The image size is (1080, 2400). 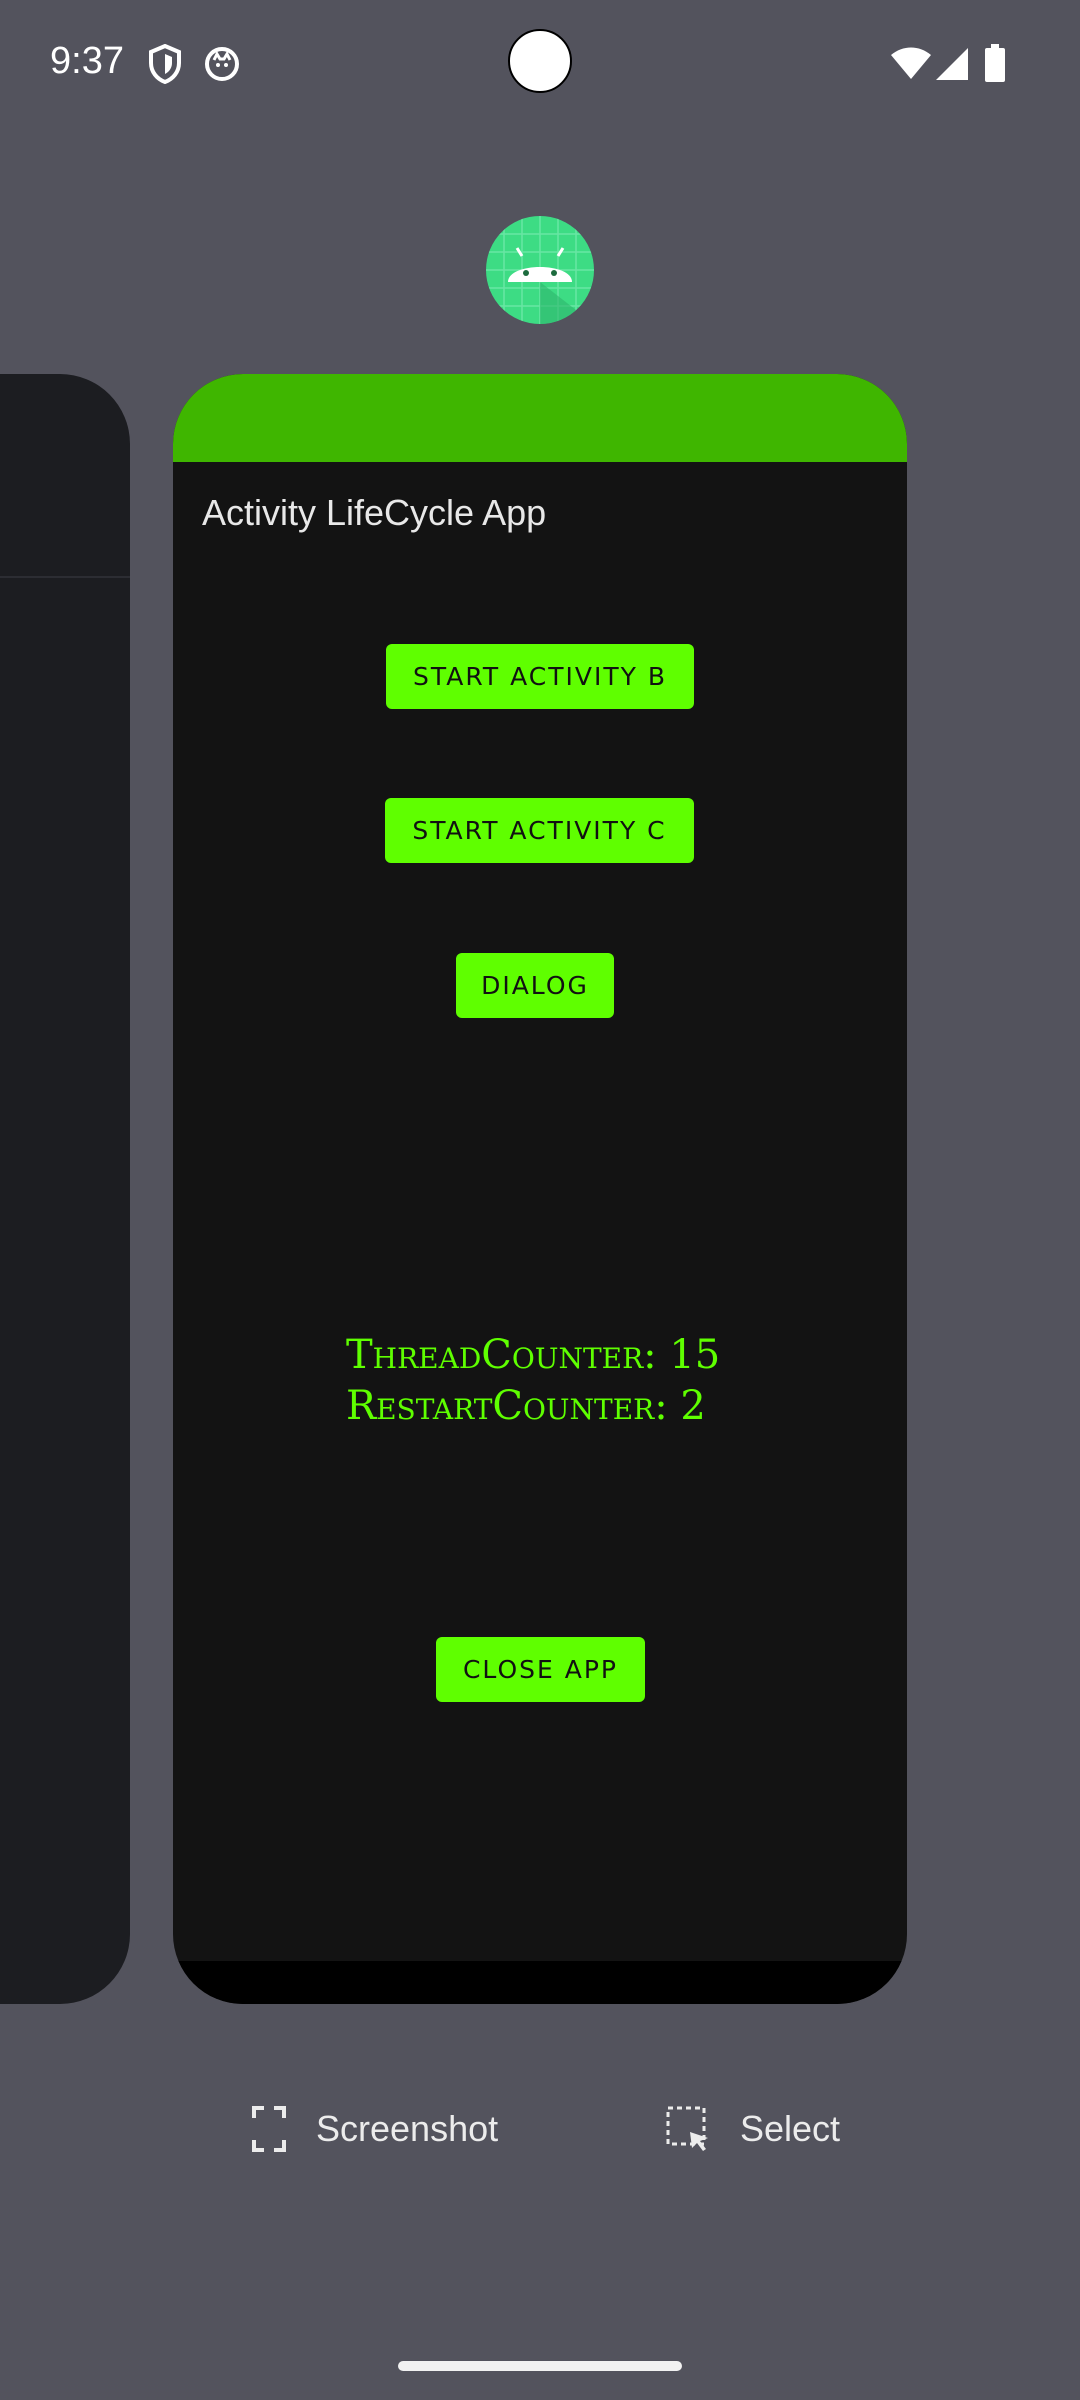 I want to click on previous-app-card, so click(x=65, y=1189).